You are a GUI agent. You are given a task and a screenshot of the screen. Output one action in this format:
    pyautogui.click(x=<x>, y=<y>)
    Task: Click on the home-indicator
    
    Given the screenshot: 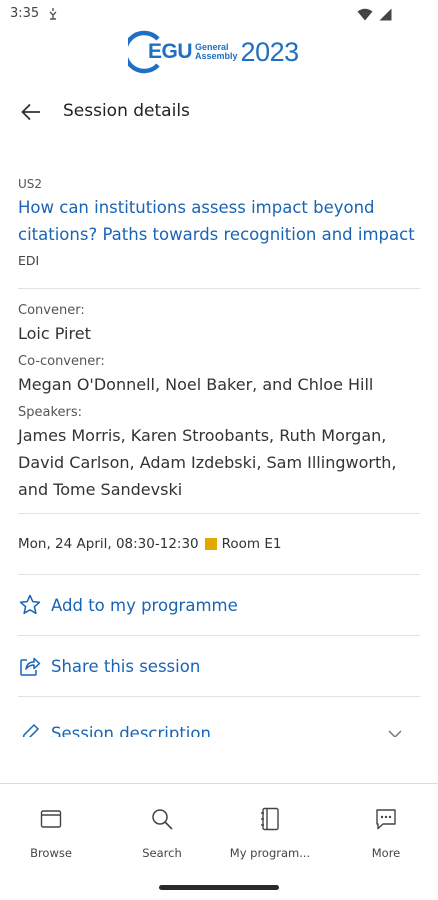 What is the action you would take?
    pyautogui.click(x=219, y=887)
    